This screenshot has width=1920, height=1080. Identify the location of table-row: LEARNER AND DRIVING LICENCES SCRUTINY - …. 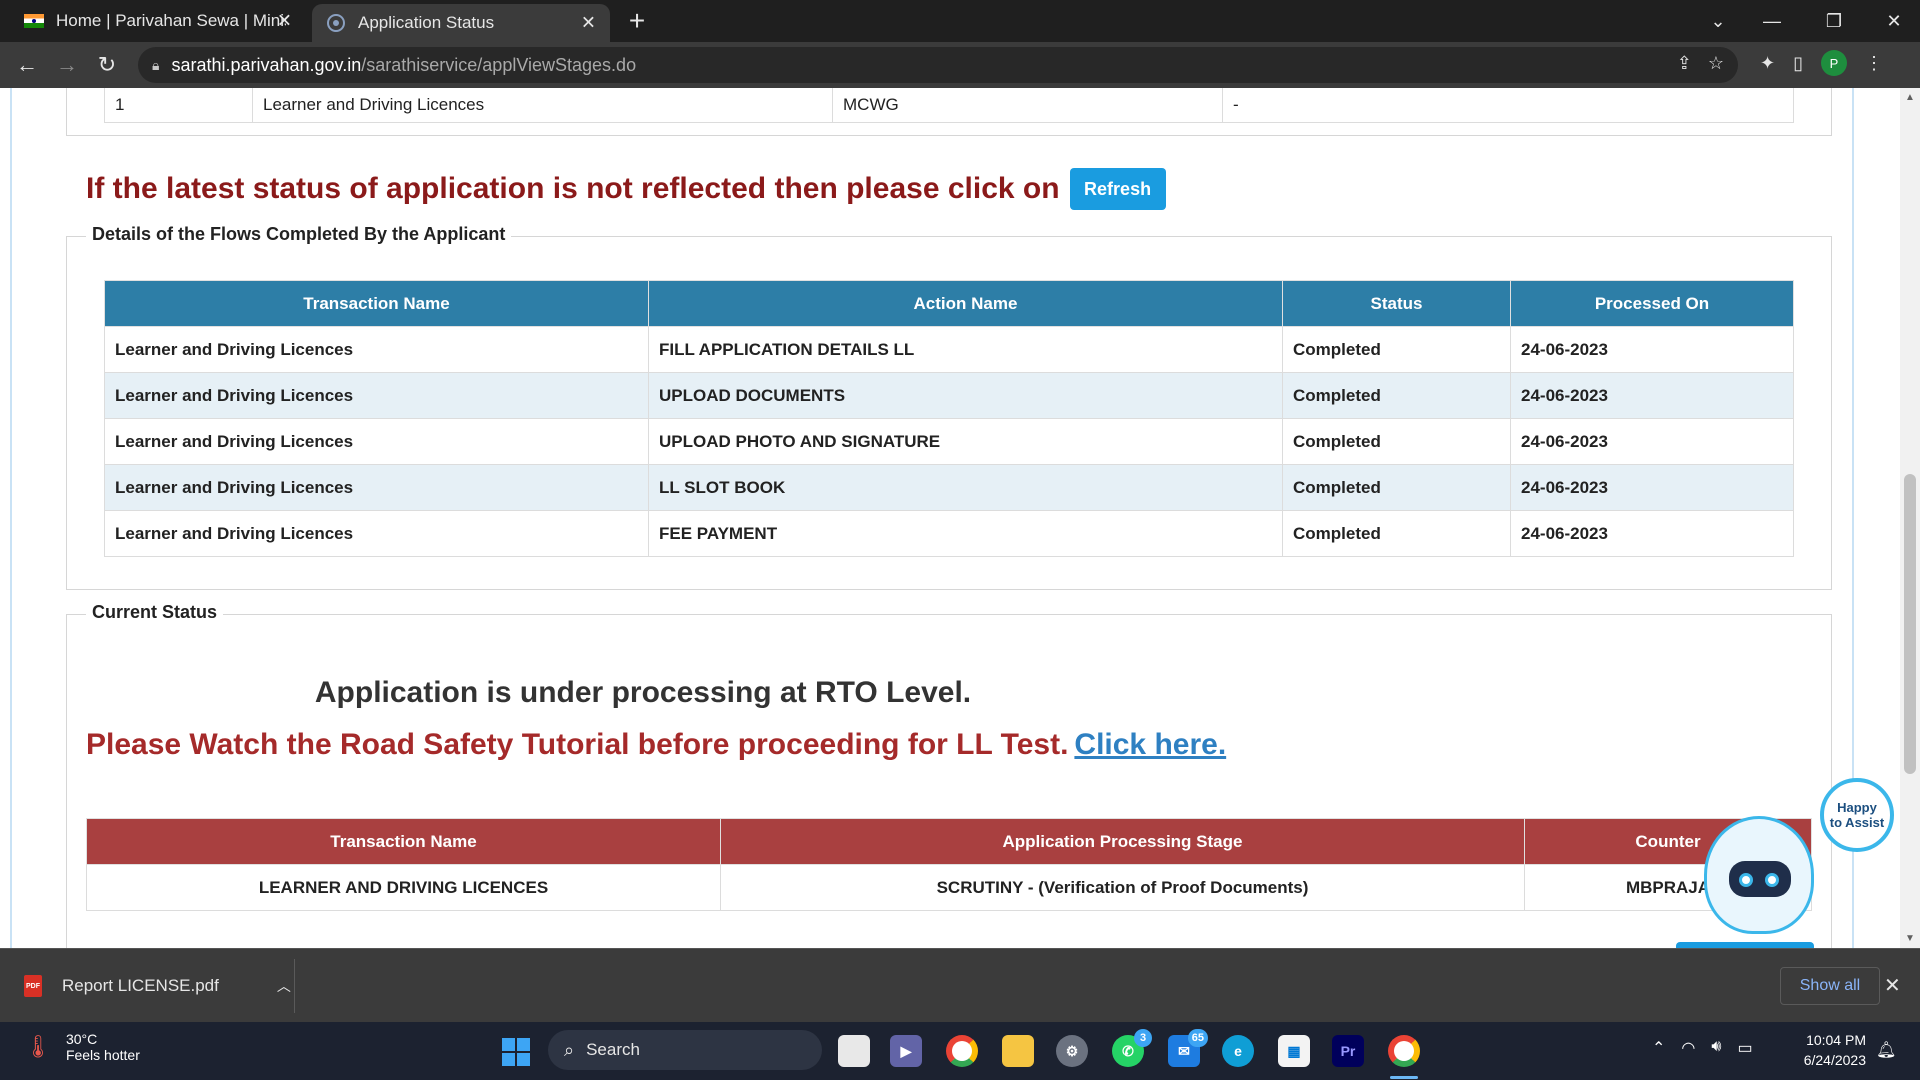
(949, 887).